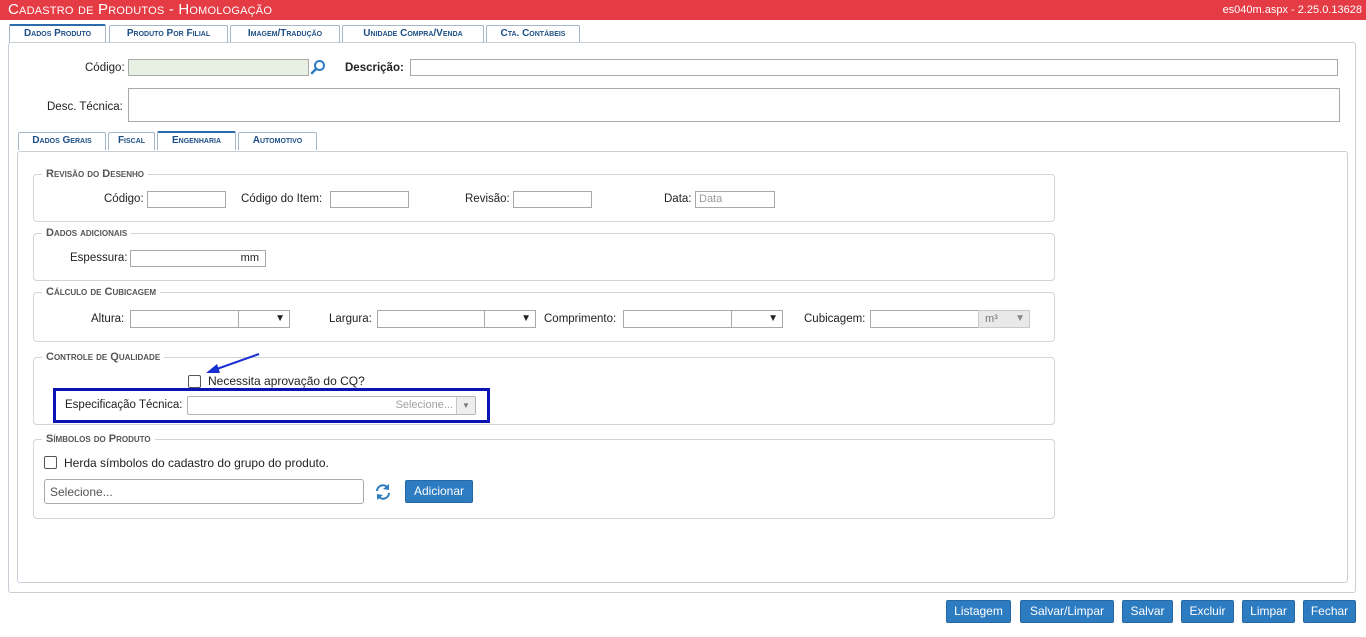 This screenshot has height=637, width=1366. Describe the element at coordinates (1004, 319) in the screenshot. I see `cubicagem-unit-select: m³ ▼` at that location.